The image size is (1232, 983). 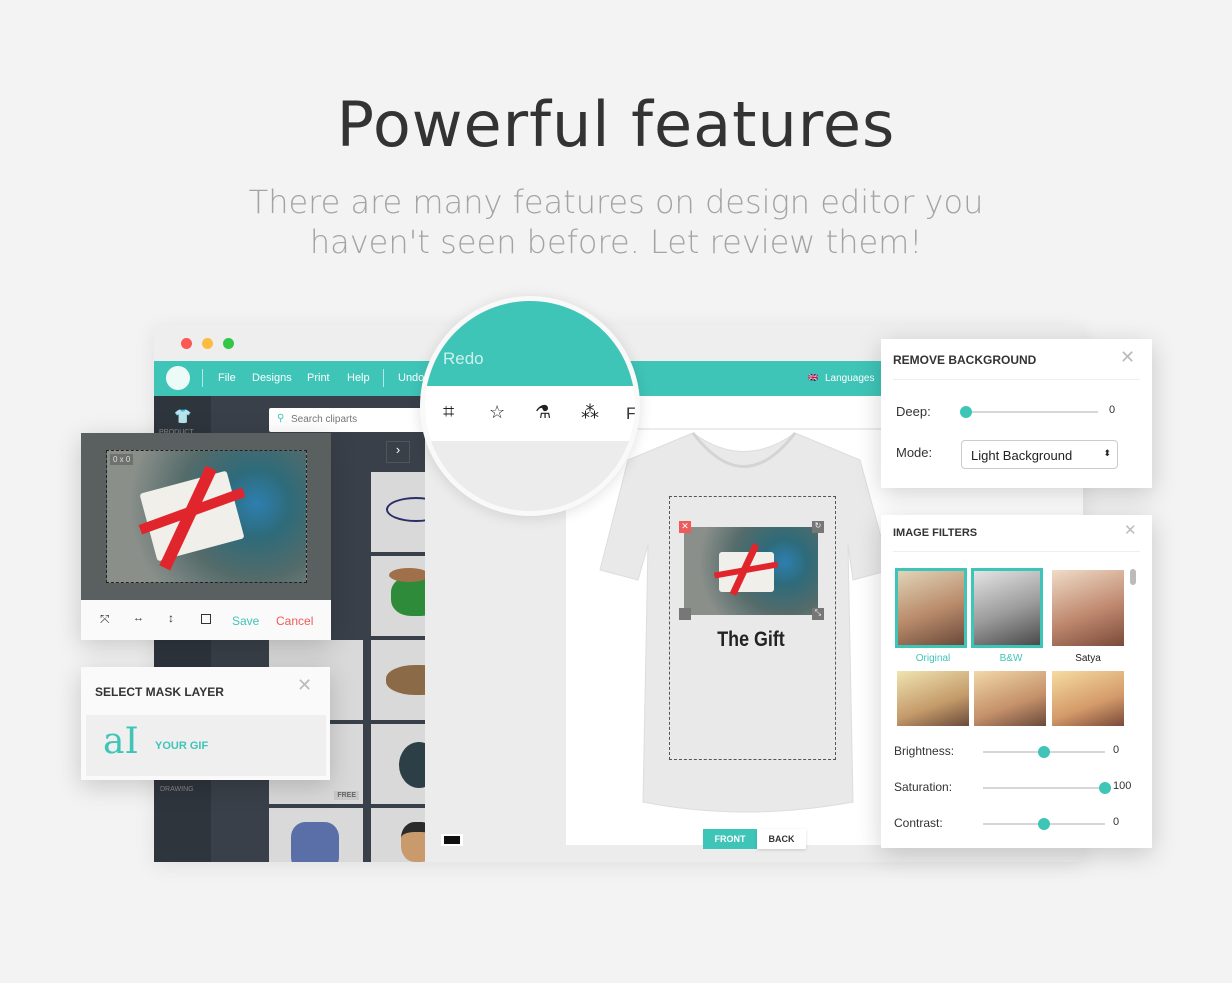 What do you see at coordinates (497, 412) in the screenshot?
I see `star-icon: ☆` at bounding box center [497, 412].